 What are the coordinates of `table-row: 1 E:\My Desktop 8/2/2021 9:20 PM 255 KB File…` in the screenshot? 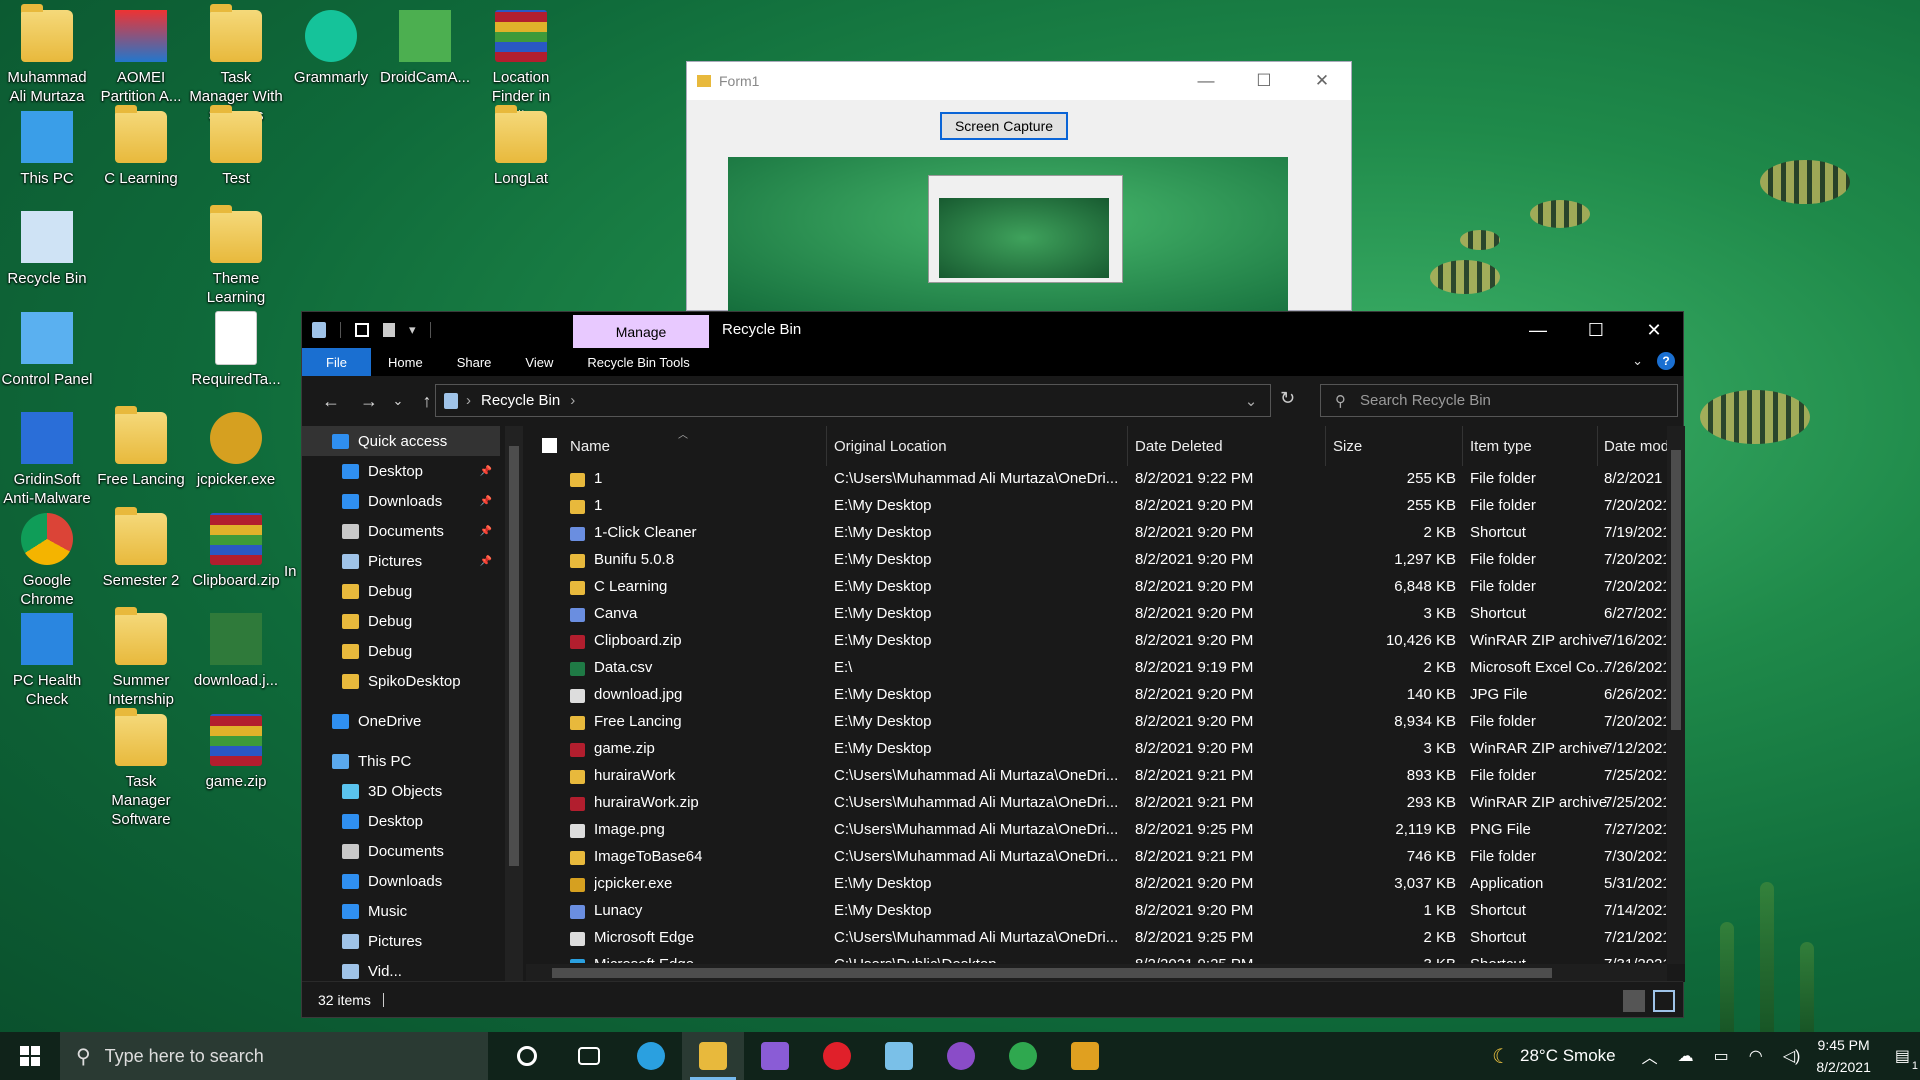 It's located at (1096, 506).